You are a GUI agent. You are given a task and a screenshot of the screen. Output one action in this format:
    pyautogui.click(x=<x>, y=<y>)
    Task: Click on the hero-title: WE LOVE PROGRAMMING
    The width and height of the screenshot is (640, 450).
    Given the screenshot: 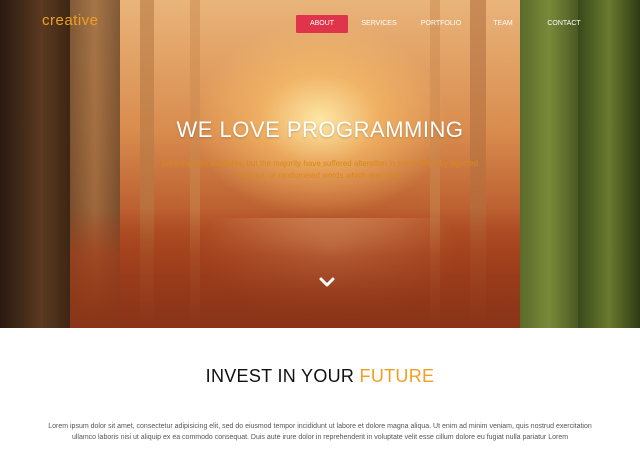 What is the action you would take?
    pyautogui.click(x=320, y=129)
    